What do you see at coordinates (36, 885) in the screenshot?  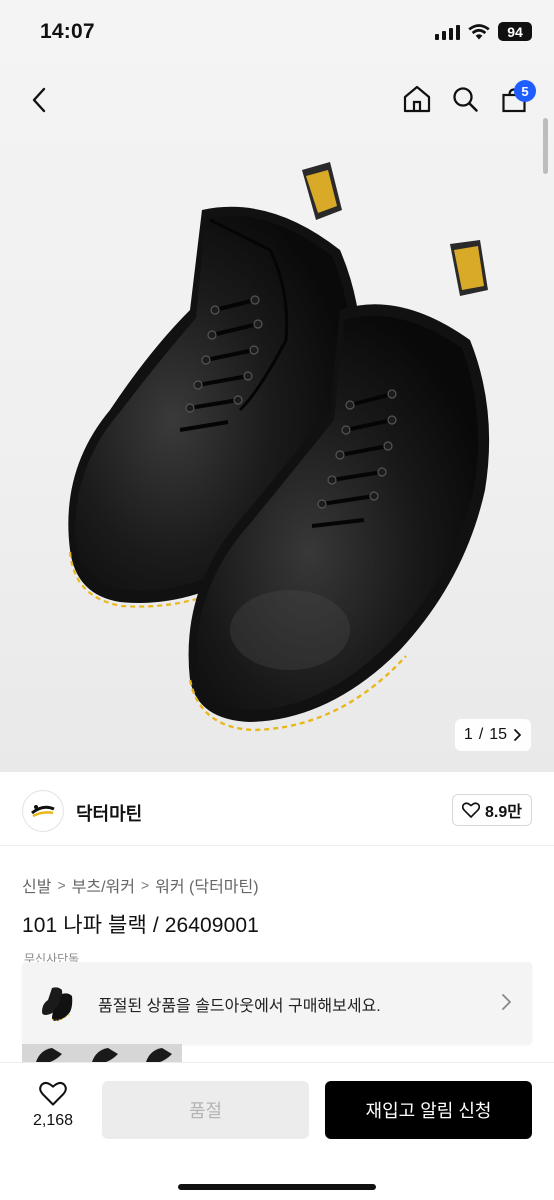 I see `breadcrumb-item: 신발` at bounding box center [36, 885].